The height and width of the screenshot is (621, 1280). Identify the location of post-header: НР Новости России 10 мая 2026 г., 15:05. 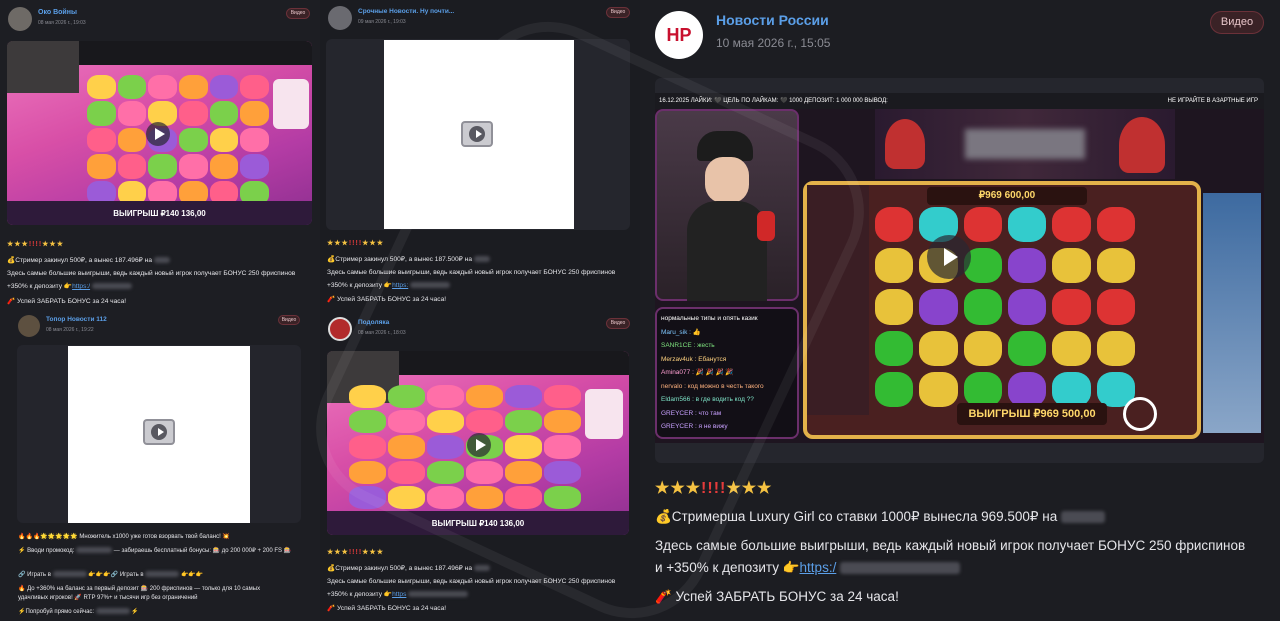
(742, 35).